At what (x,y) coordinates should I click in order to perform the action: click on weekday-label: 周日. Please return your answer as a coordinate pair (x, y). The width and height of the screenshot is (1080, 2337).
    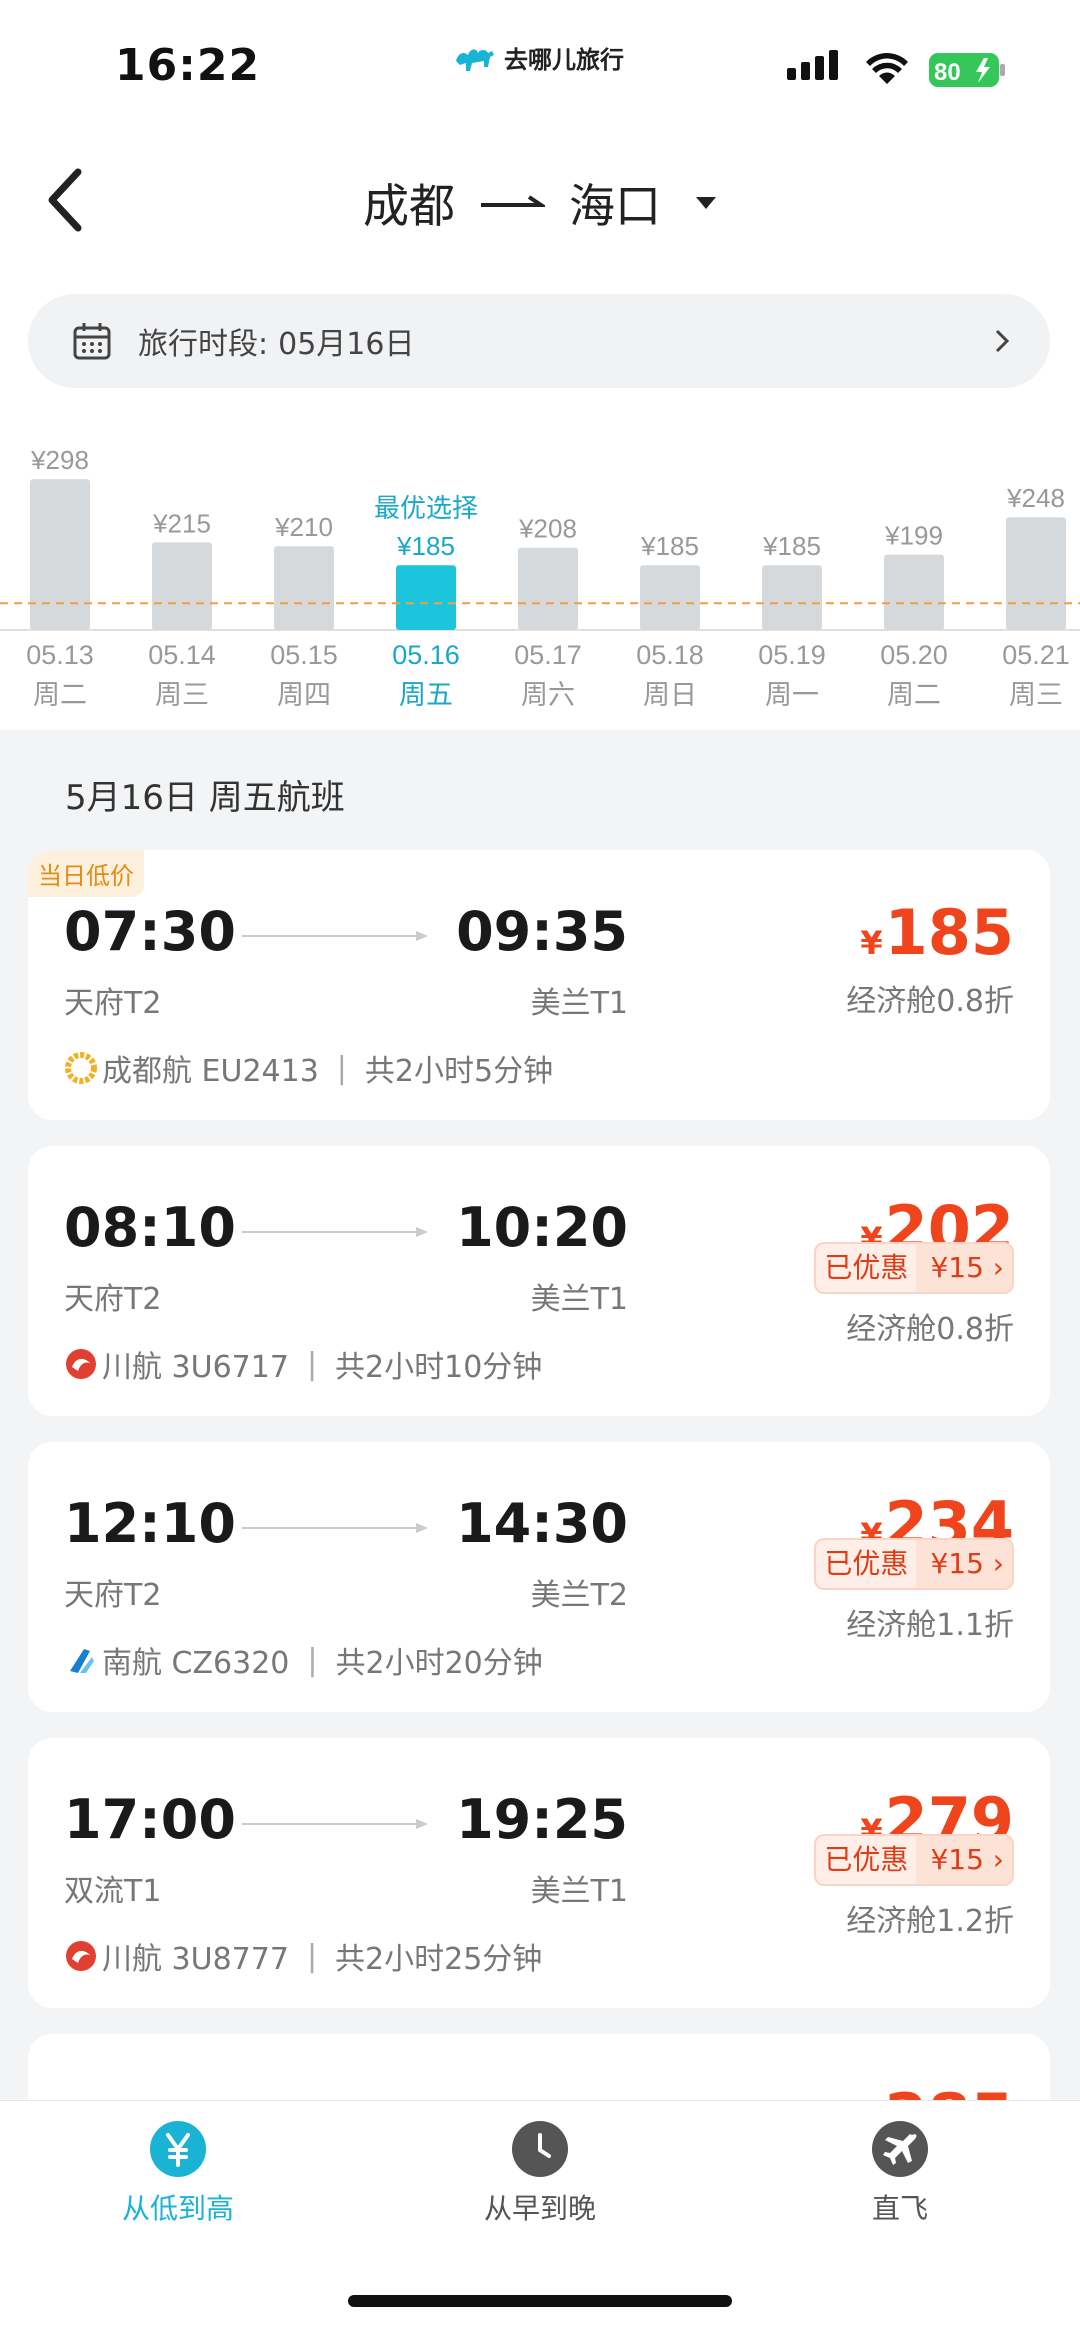
    Looking at the image, I should click on (670, 695).